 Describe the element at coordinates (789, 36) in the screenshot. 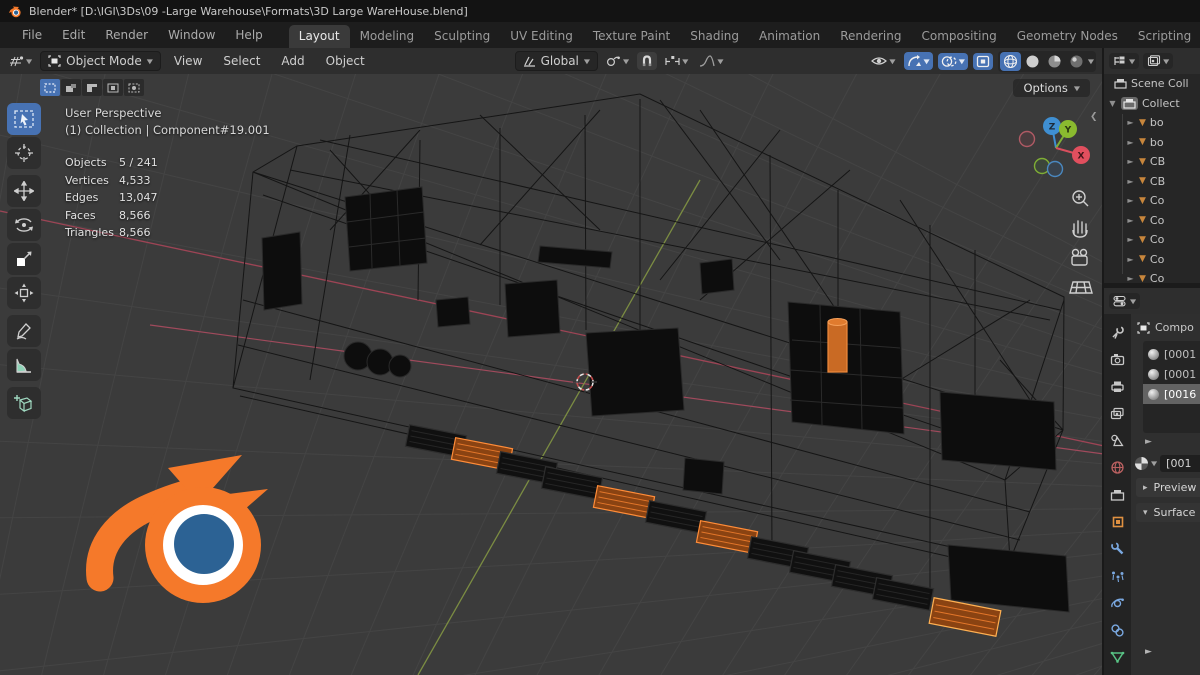

I see `tab-animation: Animation` at that location.